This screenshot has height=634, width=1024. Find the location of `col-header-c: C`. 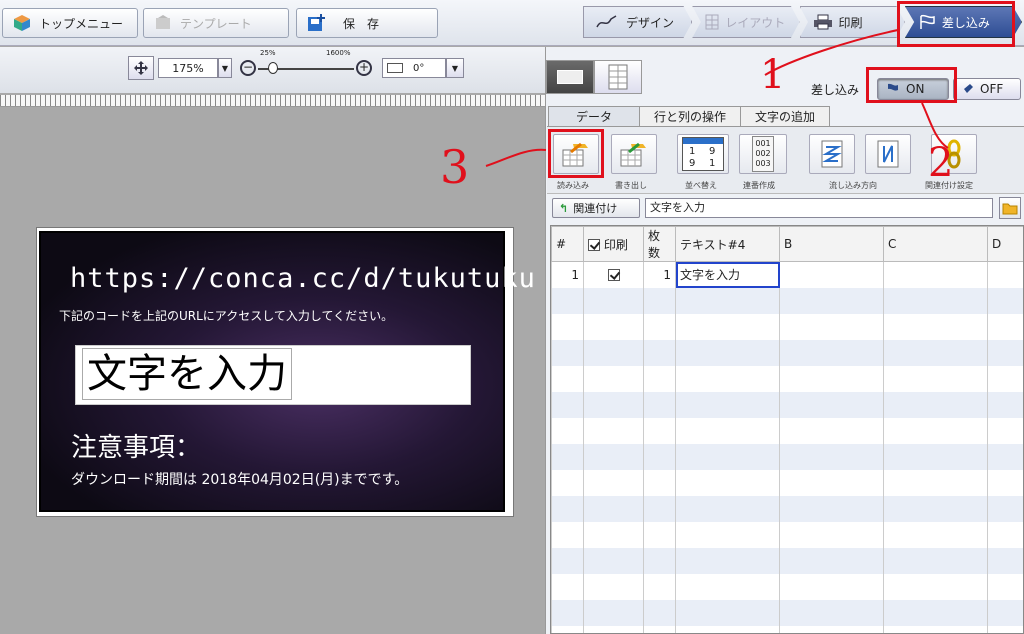

col-header-c: C is located at coordinates (935, 244).